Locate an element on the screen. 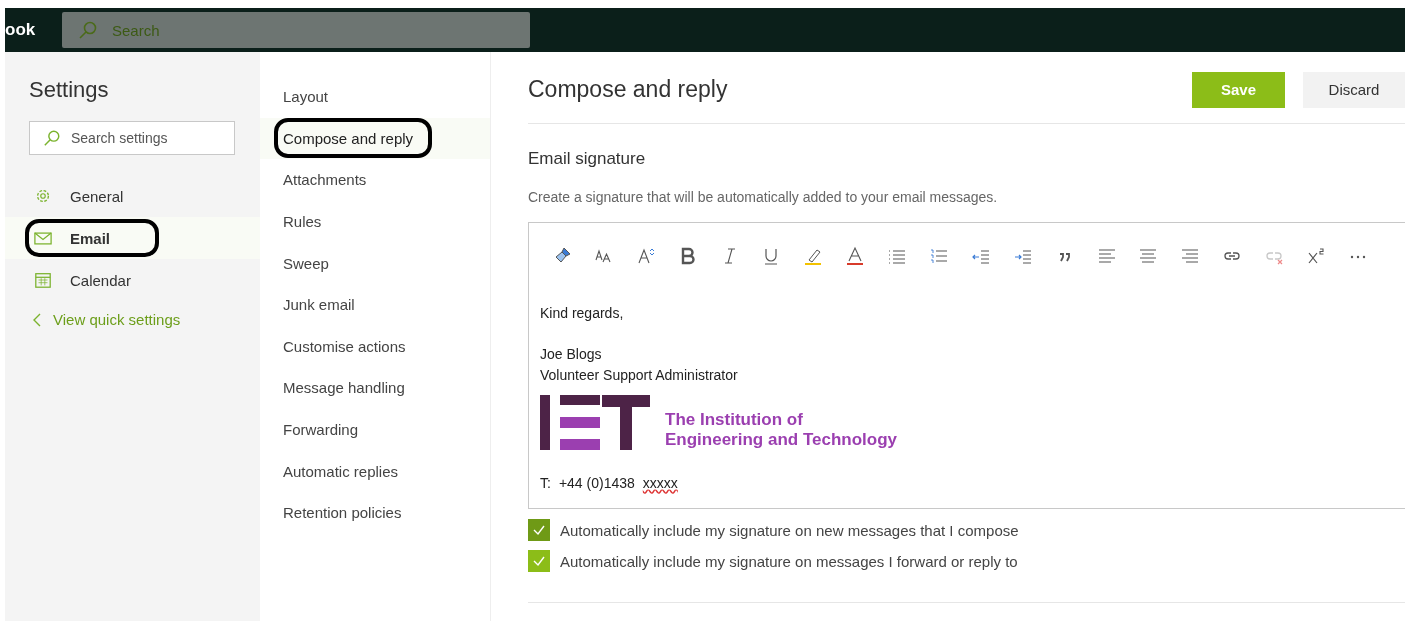 The height and width of the screenshot is (621, 1405). section-title: Email signature is located at coordinates (587, 159).